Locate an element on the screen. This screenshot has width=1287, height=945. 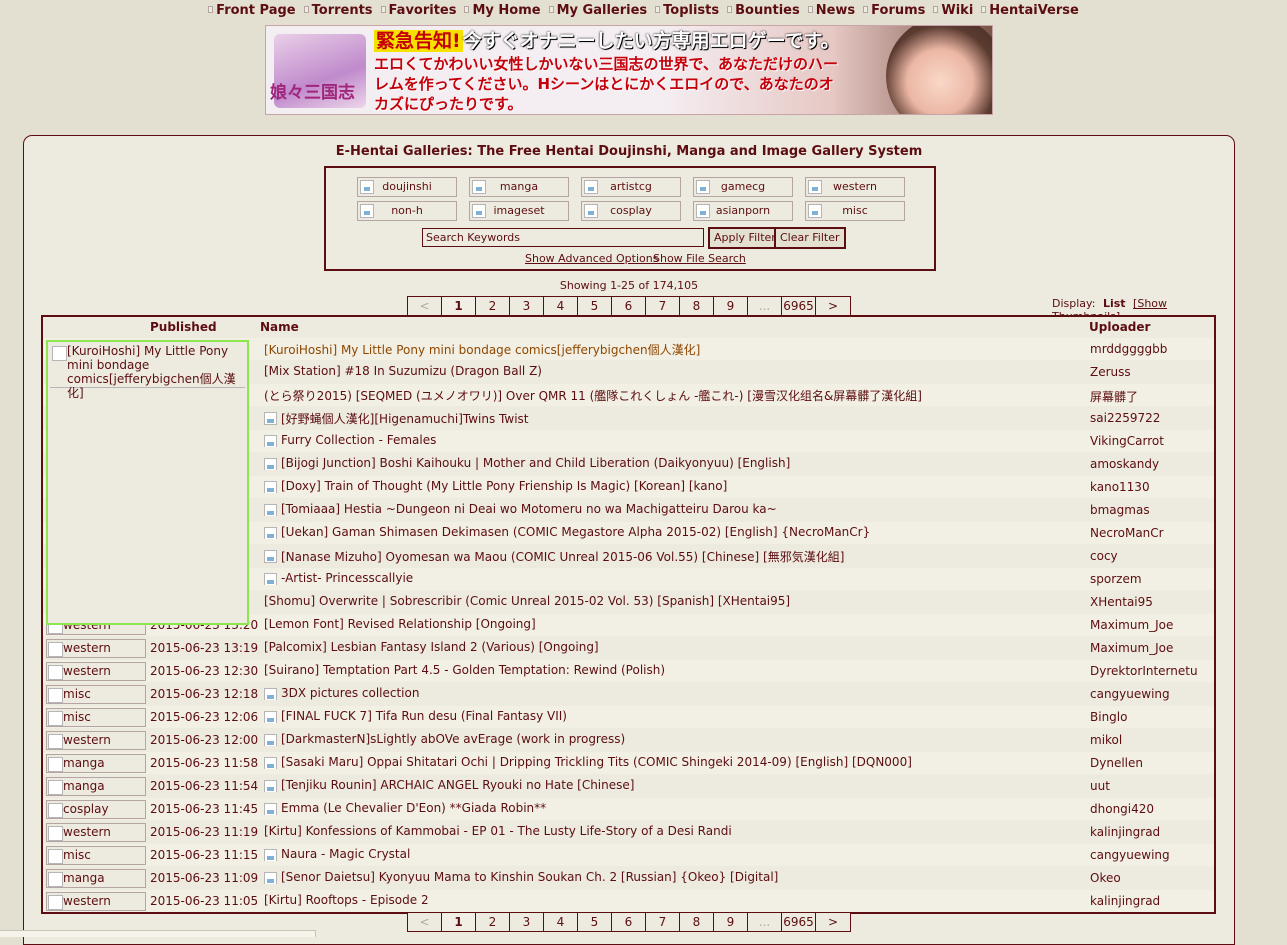
search-input is located at coordinates (563, 237).